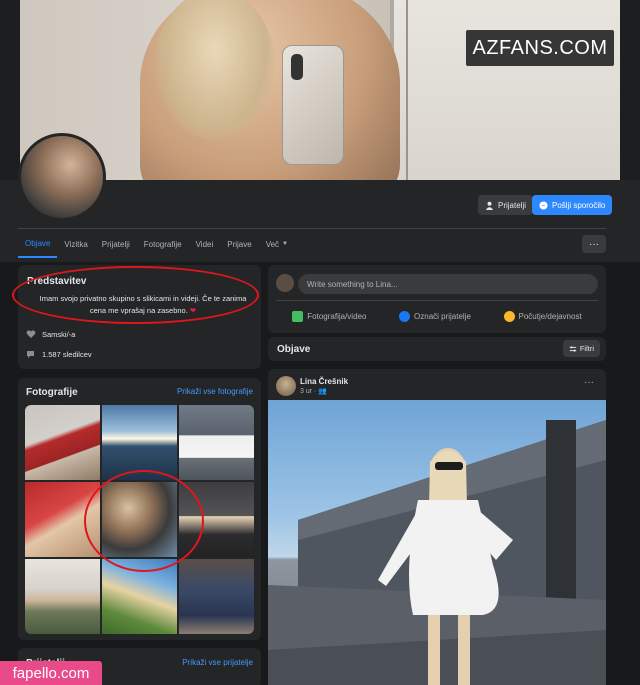 Image resolution: width=640 pixels, height=685 pixels. I want to click on filters-label: Filtri, so click(586, 348).